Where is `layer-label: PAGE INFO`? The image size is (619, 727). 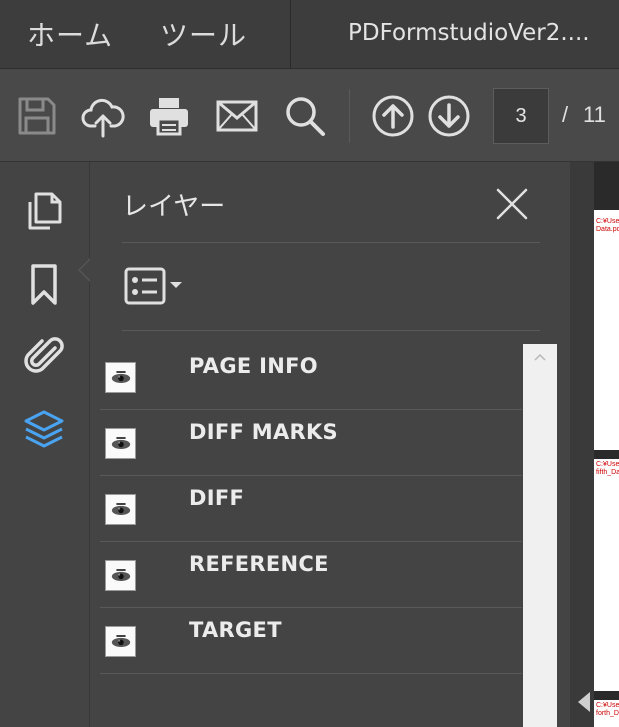 layer-label: PAGE INFO is located at coordinates (253, 366).